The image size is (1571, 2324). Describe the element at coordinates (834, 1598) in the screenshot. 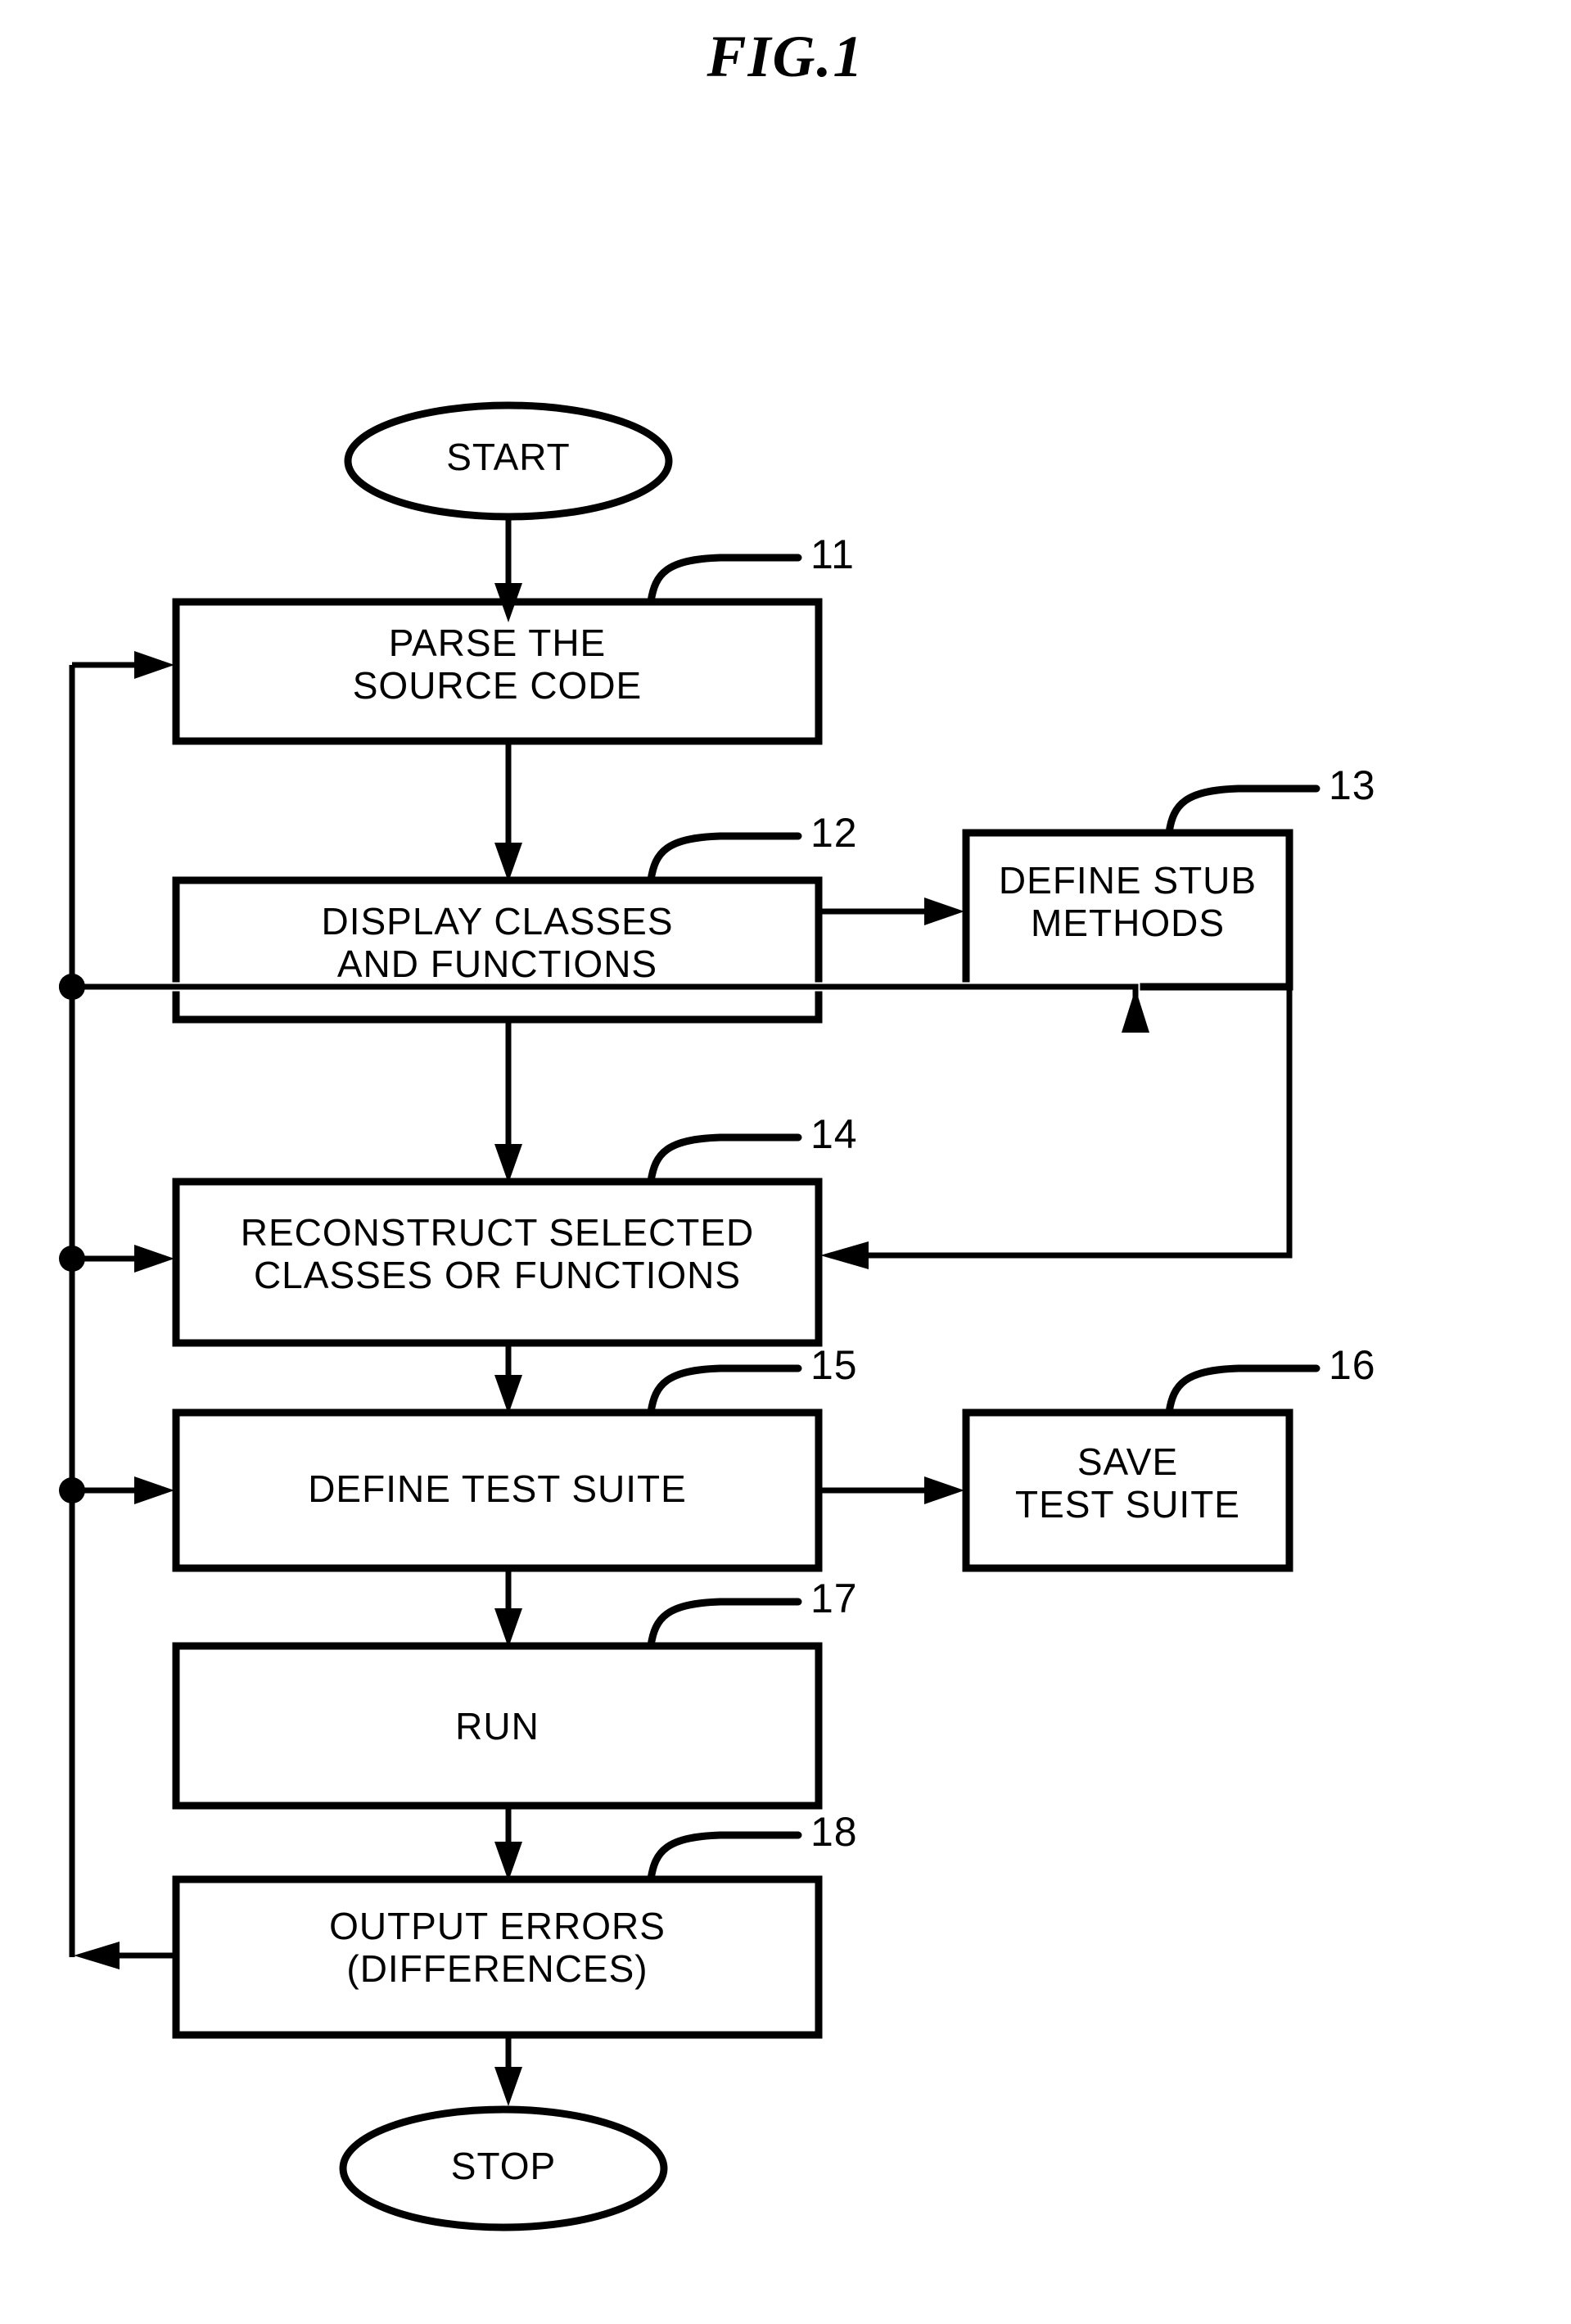

I see `reference-numeral-17: 17` at that location.